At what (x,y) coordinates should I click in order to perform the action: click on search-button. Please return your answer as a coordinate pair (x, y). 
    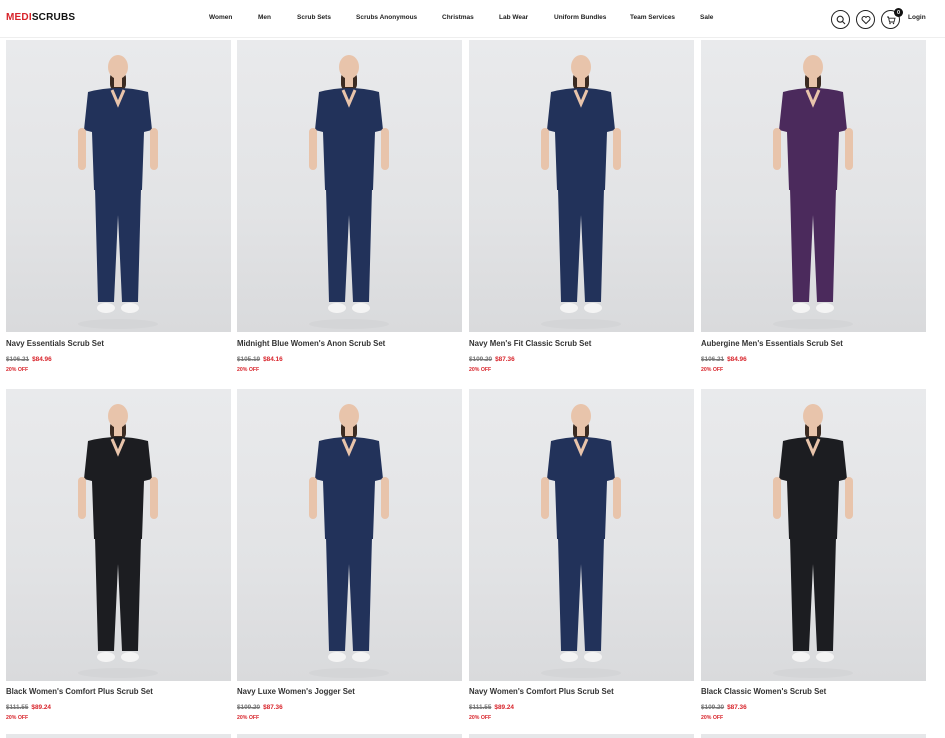
    Looking at the image, I should click on (840, 19).